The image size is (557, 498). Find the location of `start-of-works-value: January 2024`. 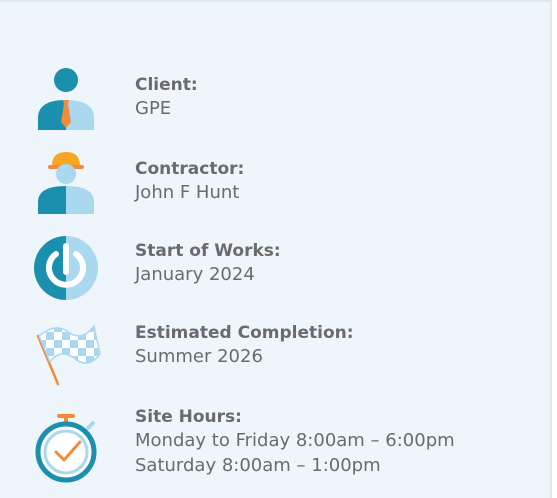

start-of-works-value: January 2024 is located at coordinates (195, 274).